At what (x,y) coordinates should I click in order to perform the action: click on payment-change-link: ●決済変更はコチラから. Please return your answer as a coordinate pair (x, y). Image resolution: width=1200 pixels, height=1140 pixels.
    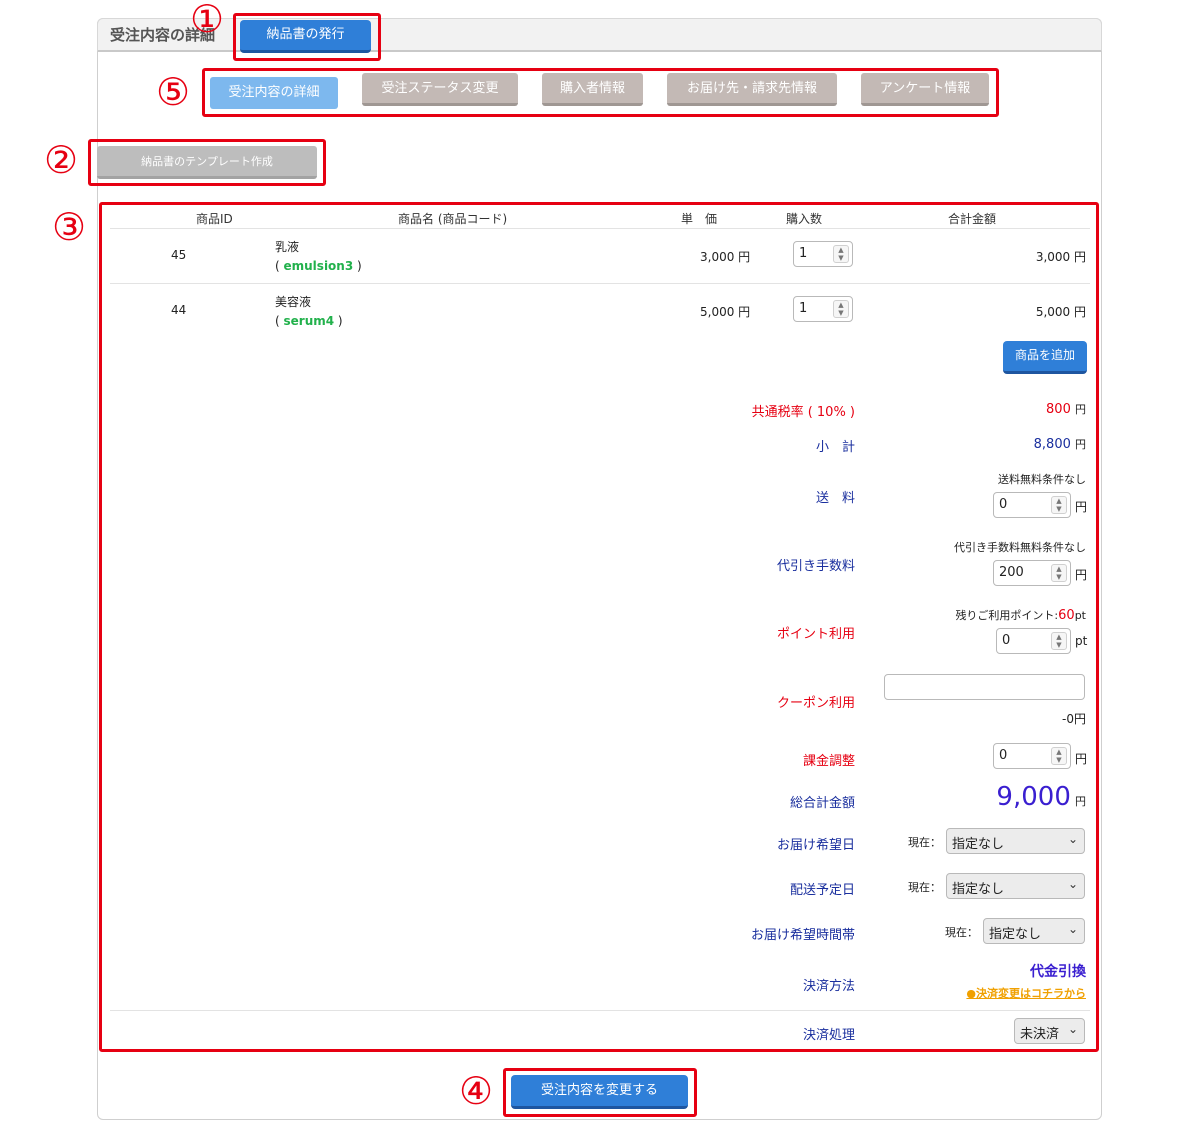
    Looking at the image, I should click on (1026, 993).